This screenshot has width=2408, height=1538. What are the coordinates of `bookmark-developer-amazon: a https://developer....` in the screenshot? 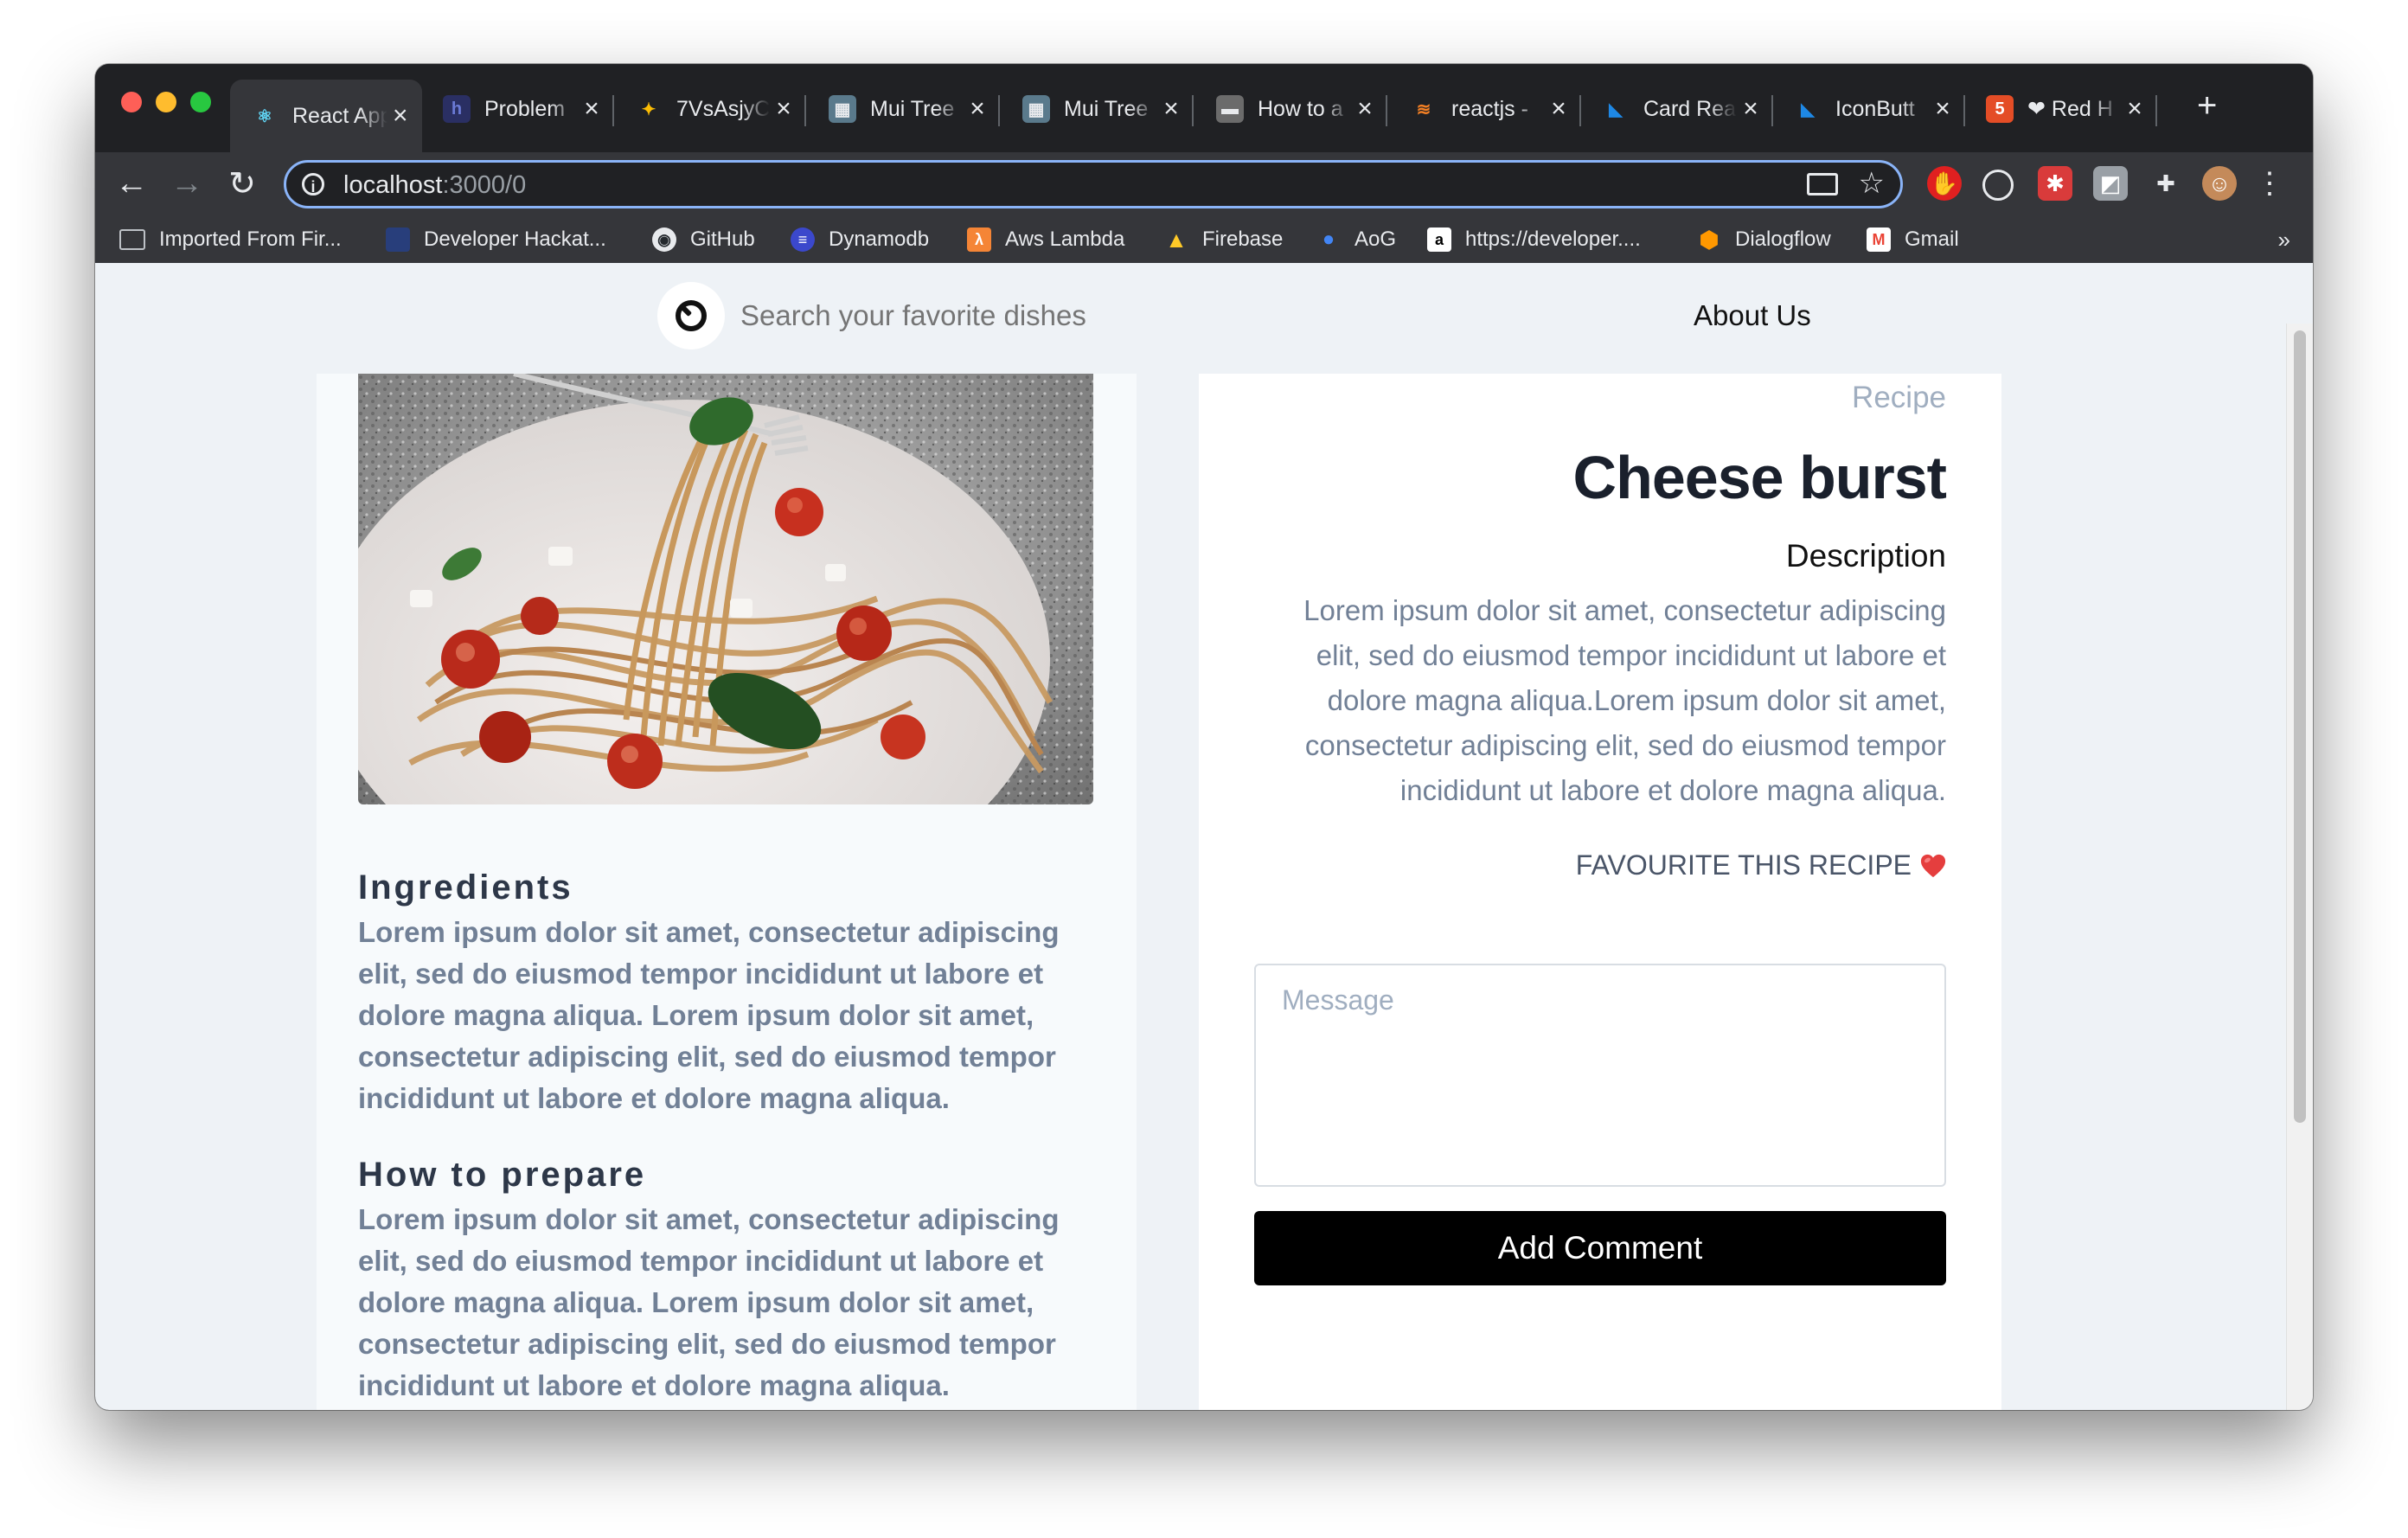 It's located at (1534, 240).